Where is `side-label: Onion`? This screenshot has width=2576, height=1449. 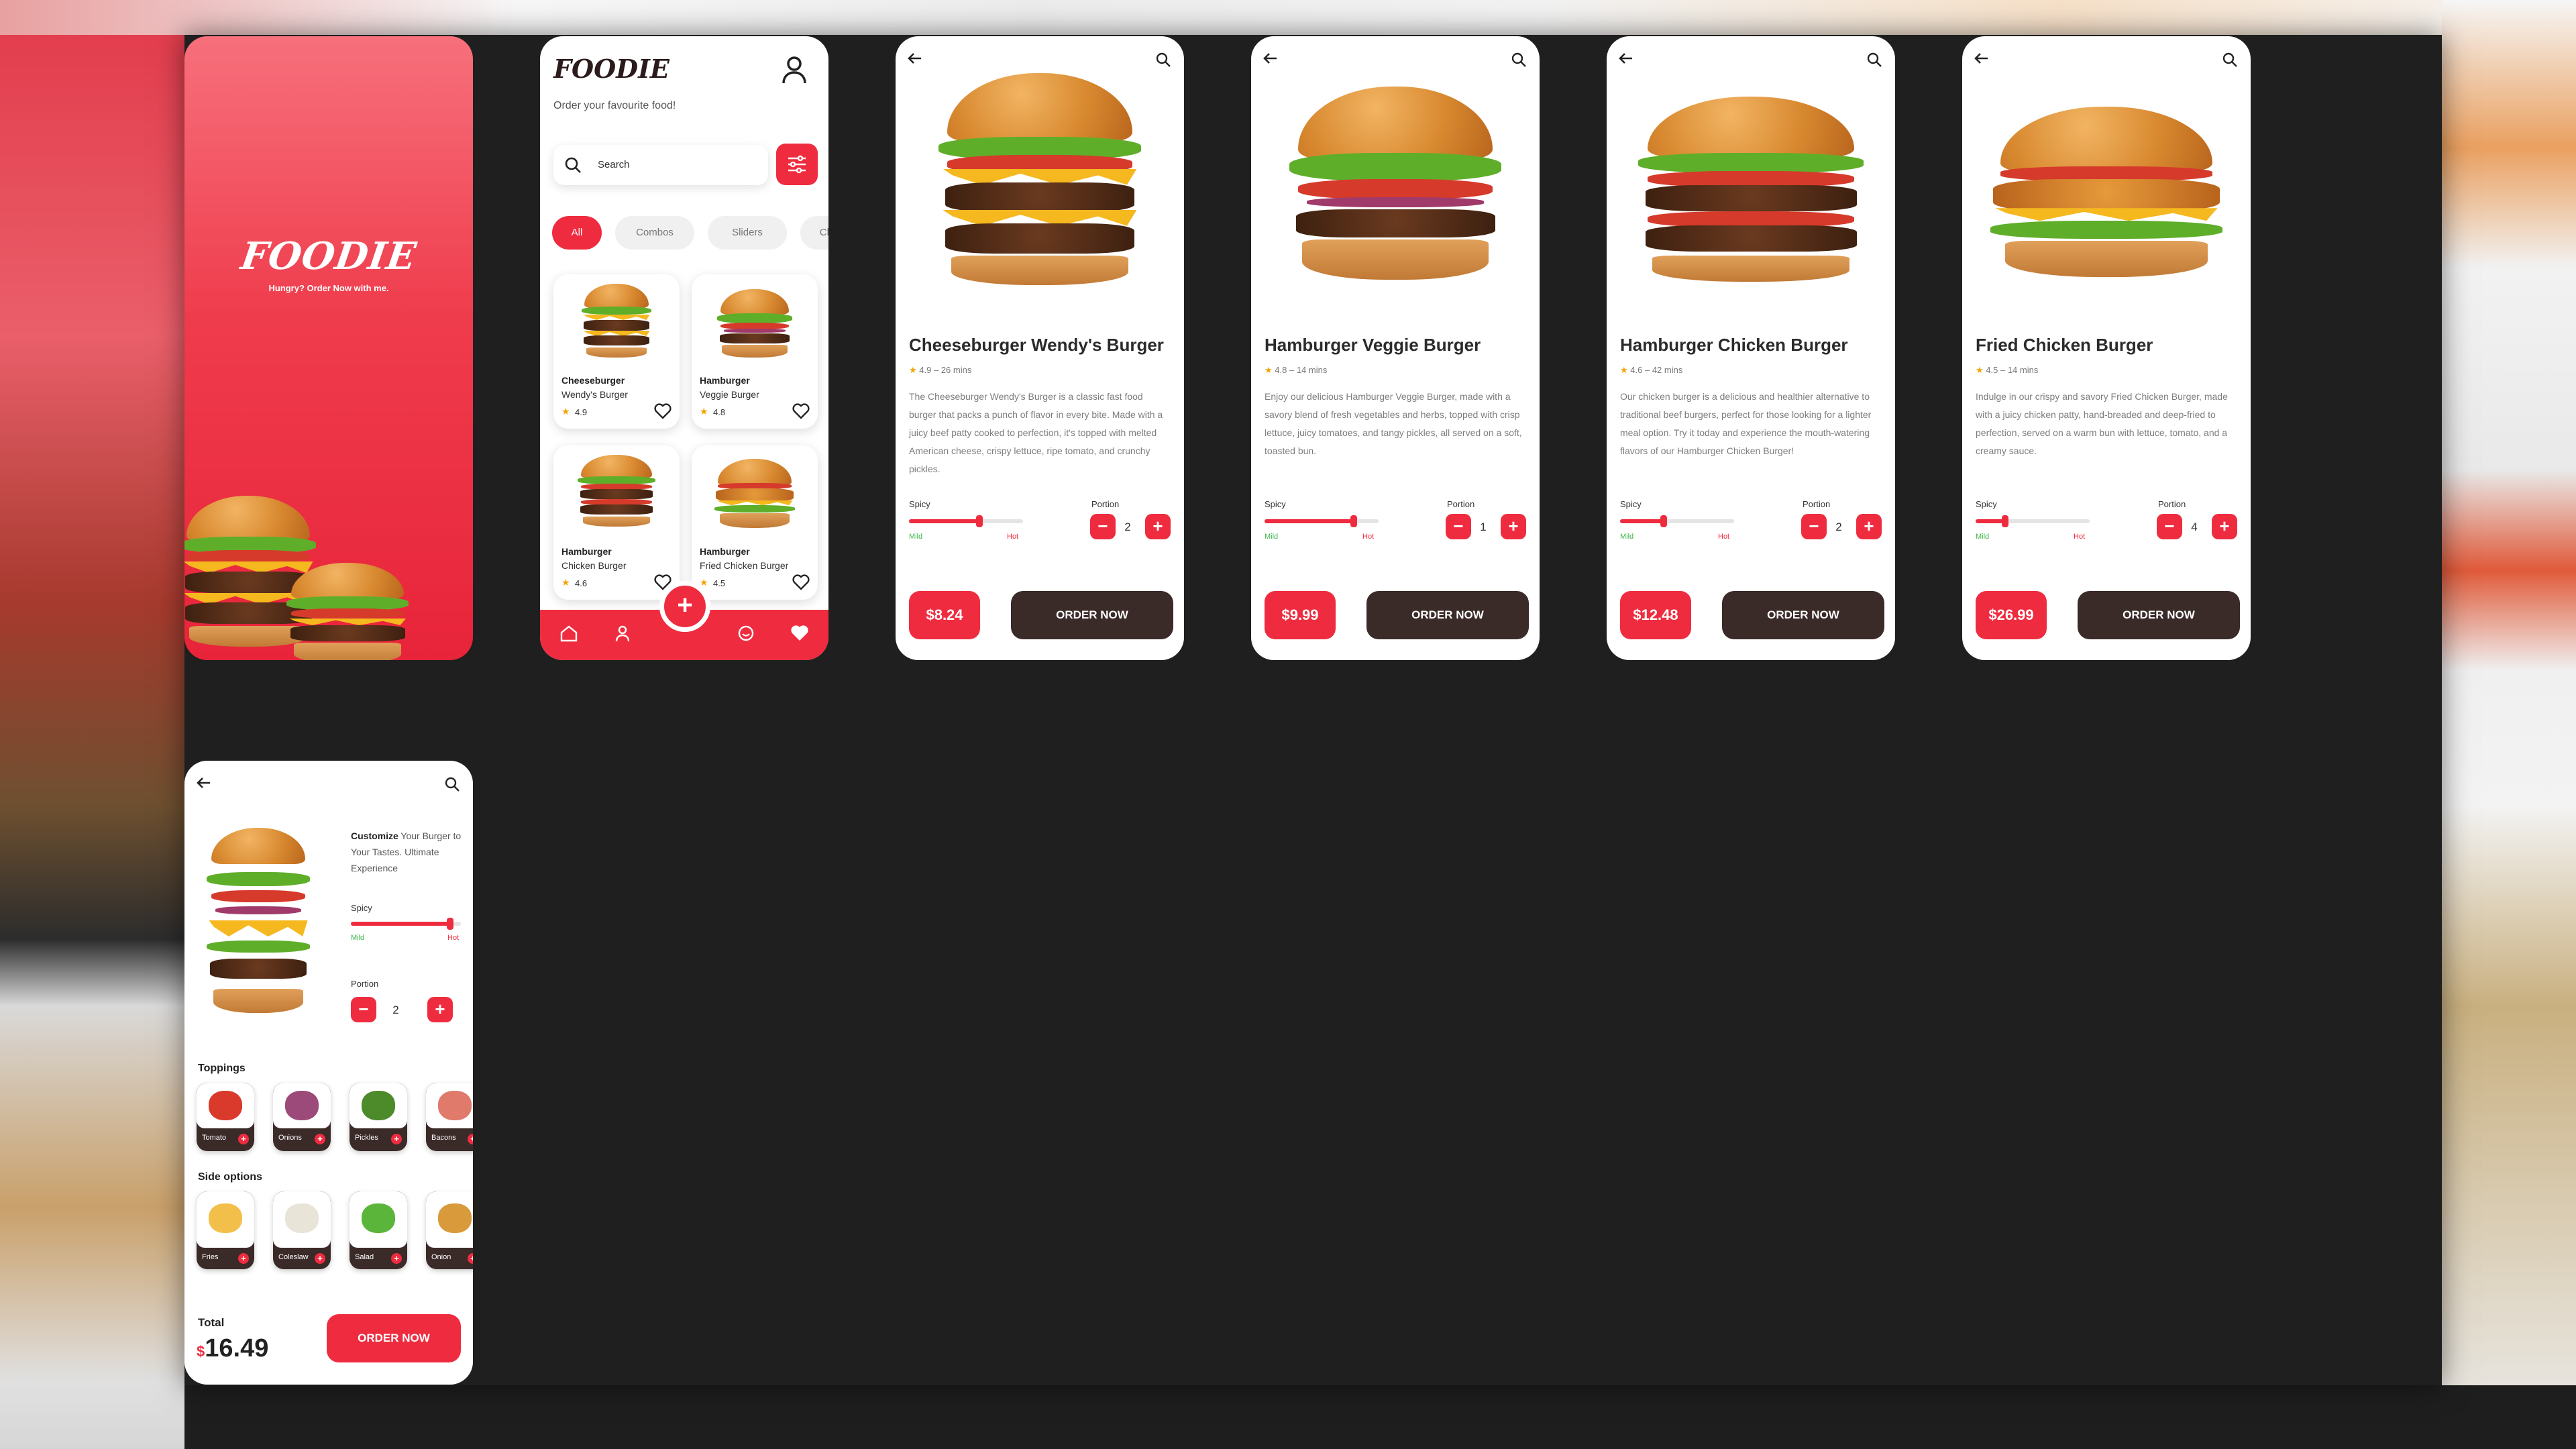 side-label: Onion is located at coordinates (441, 1257).